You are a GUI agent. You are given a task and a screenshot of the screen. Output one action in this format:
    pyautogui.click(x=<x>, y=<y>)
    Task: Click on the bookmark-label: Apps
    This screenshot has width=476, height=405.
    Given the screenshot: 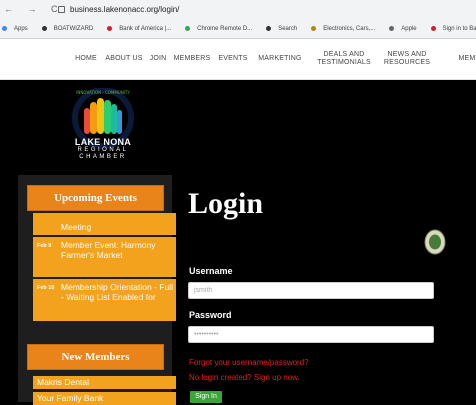 What is the action you would take?
    pyautogui.click(x=21, y=29)
    